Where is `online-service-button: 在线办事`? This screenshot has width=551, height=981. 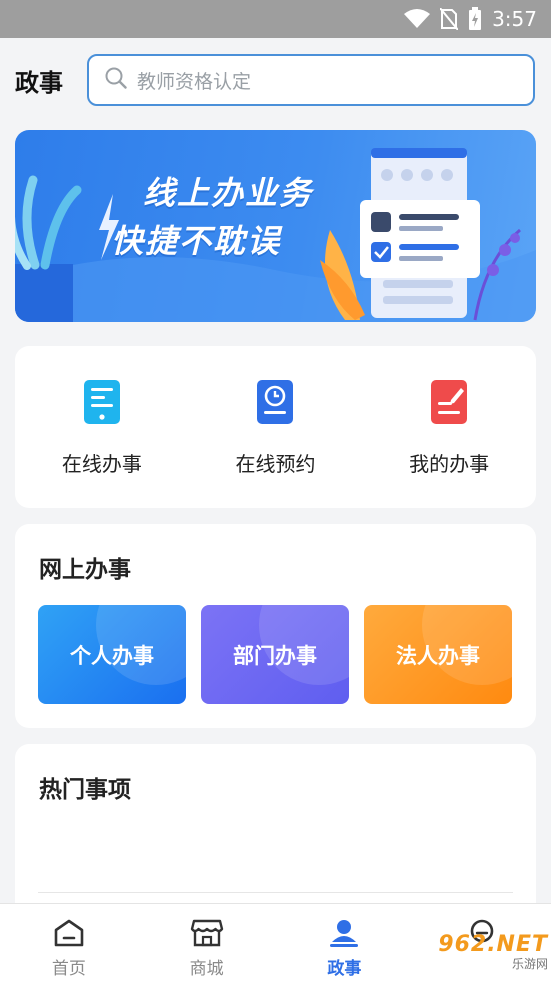 online-service-button: 在线办事 is located at coordinates (102, 427).